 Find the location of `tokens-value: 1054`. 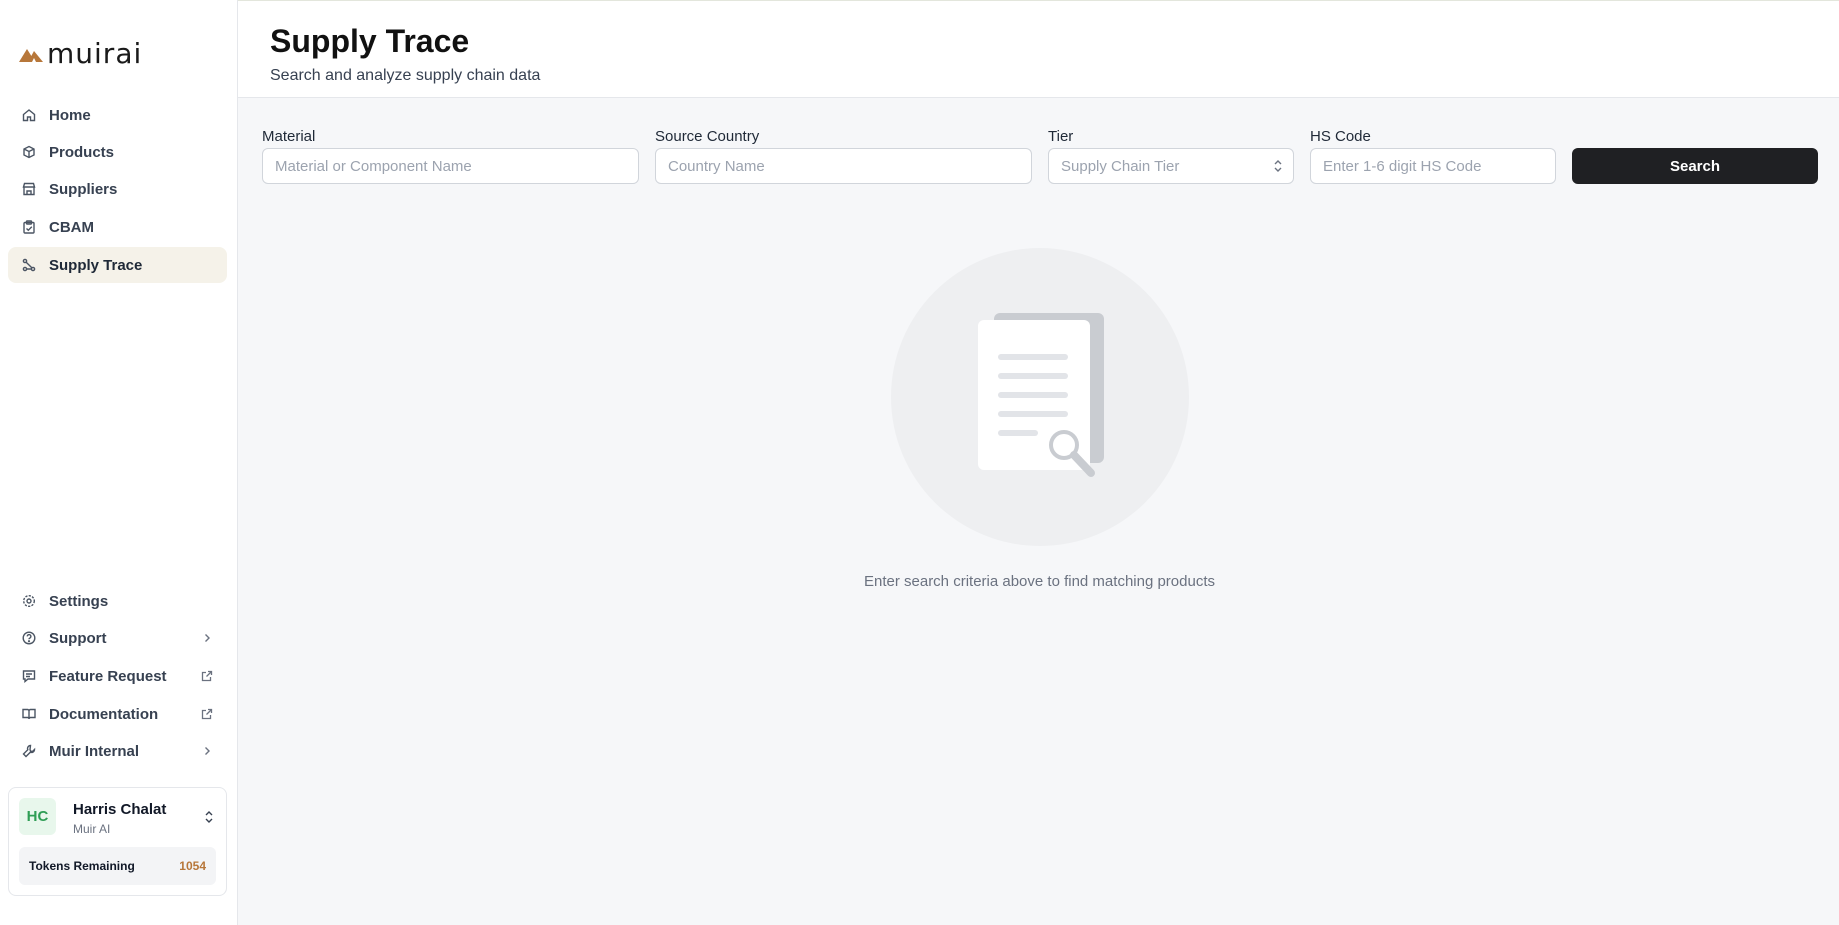

tokens-value: 1054 is located at coordinates (192, 866).